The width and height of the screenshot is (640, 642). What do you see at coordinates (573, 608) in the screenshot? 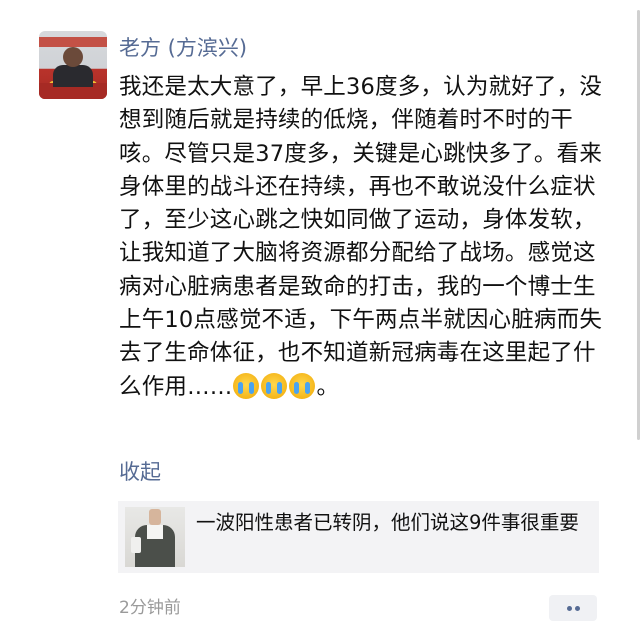
I see `more-dots-icon` at bounding box center [573, 608].